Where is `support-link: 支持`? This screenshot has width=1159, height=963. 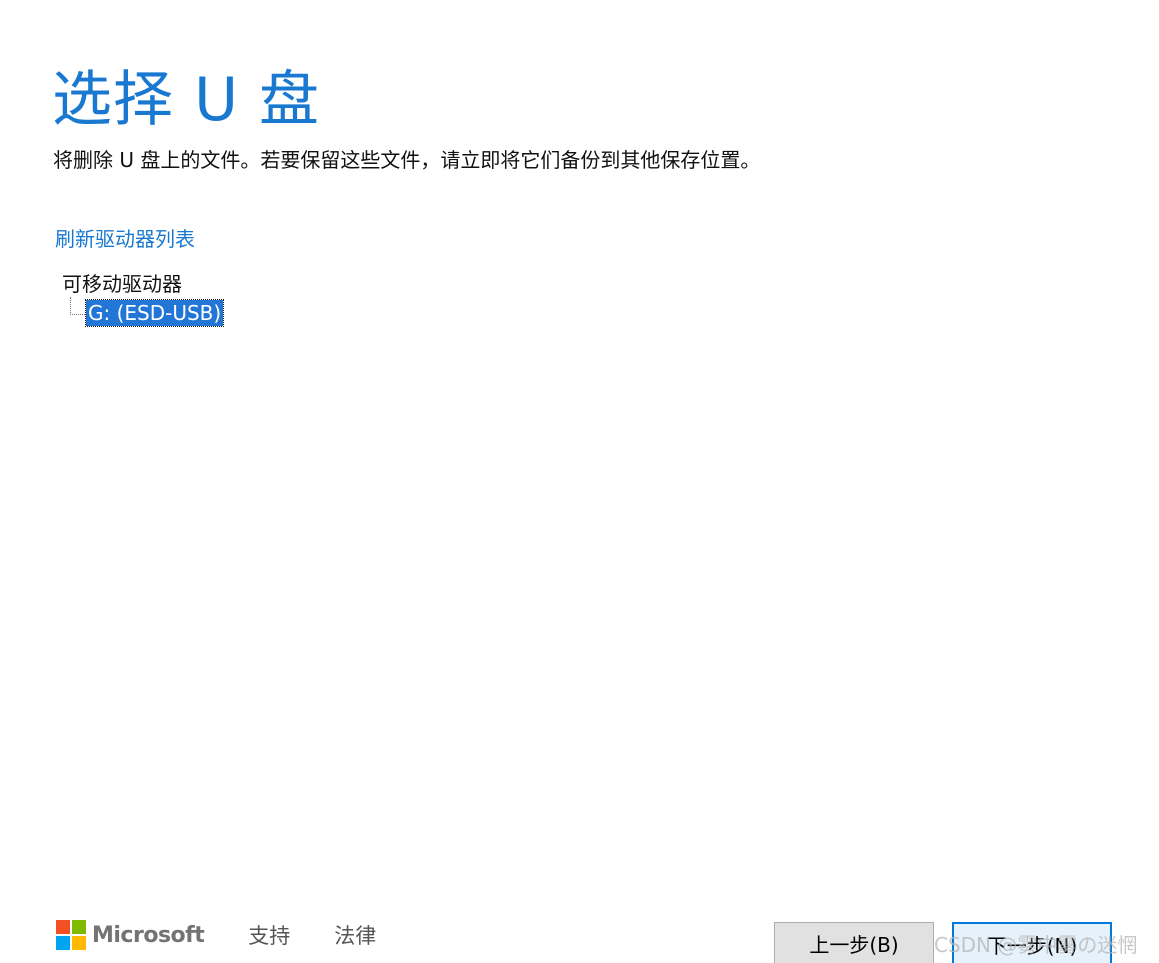 support-link: 支持 is located at coordinates (269, 935).